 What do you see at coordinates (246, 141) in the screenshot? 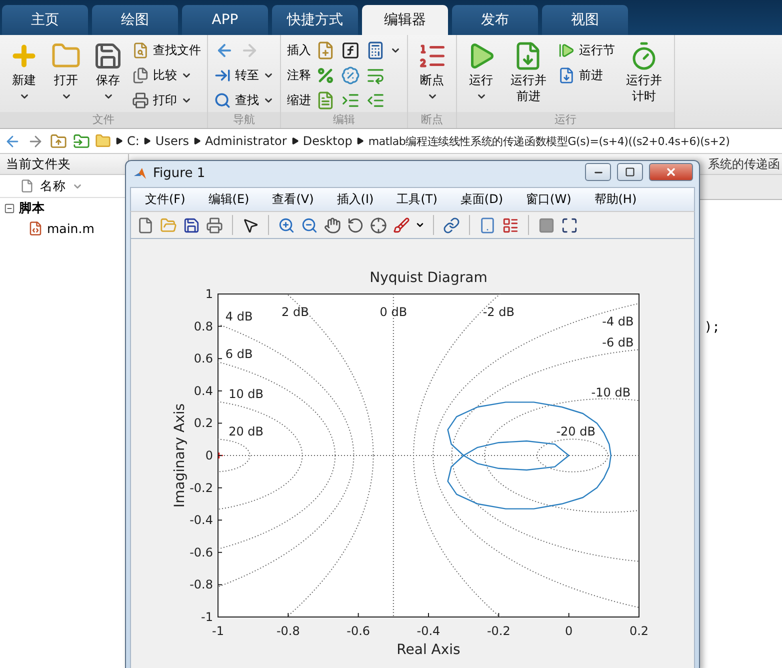
I see `breadcrumb: Administrator` at bounding box center [246, 141].